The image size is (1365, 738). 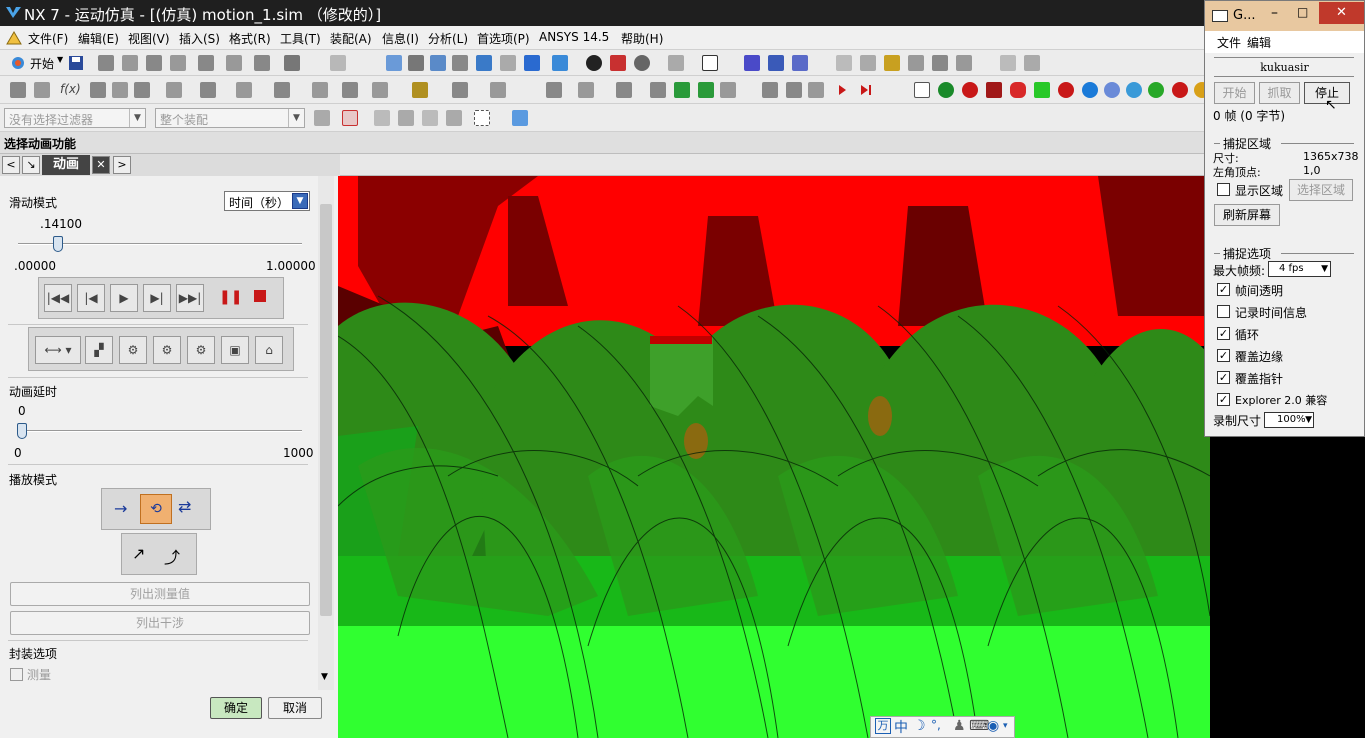 What do you see at coordinates (1302, 12) in the screenshot?
I see `maximize-icon: □` at bounding box center [1302, 12].